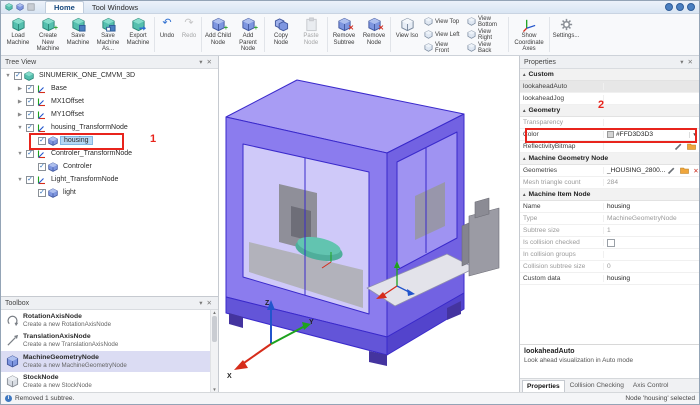  Describe the element at coordinates (695, 171) in the screenshot. I see `clear-icon: ✕` at that location.